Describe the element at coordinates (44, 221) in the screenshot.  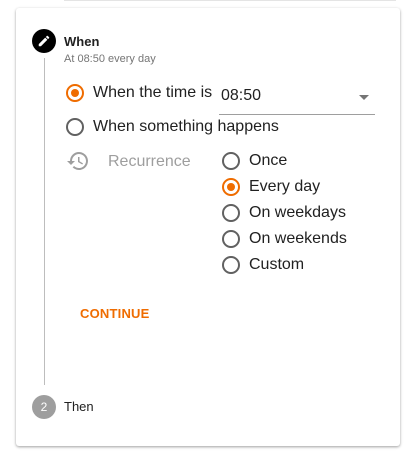
I see `stepper-connector-line` at that location.